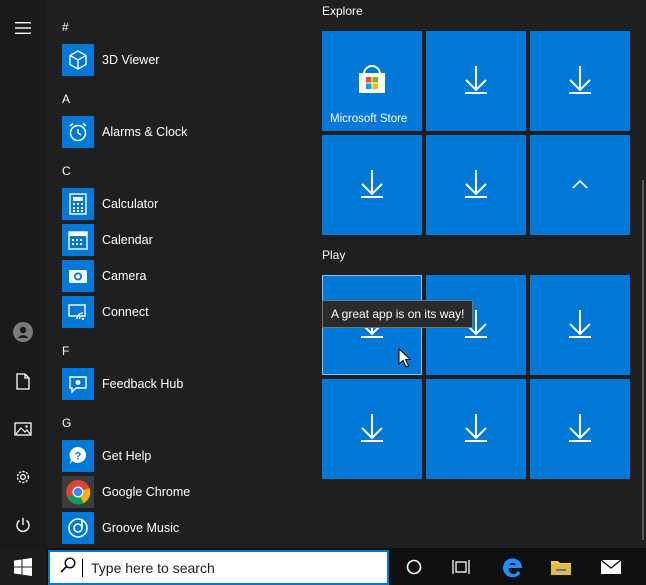  I want to click on group-header: #, so click(65, 27).